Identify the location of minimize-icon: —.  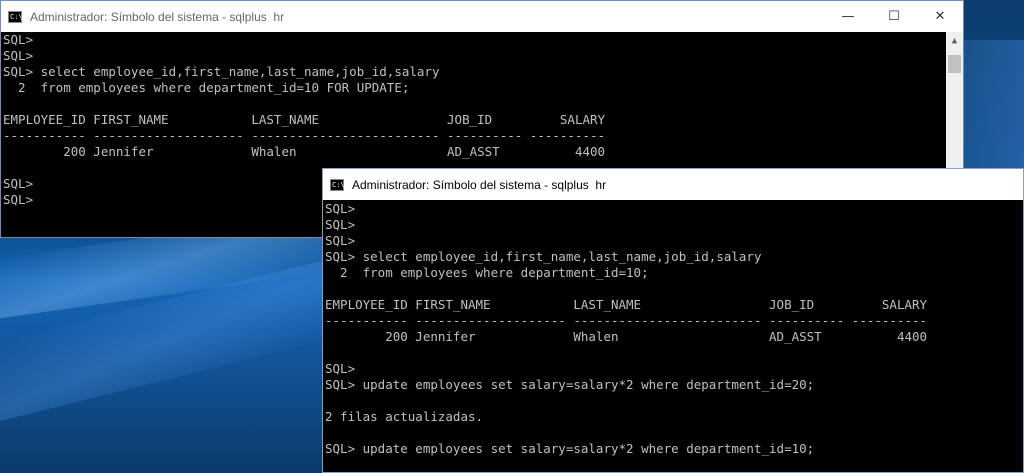
(848, 16).